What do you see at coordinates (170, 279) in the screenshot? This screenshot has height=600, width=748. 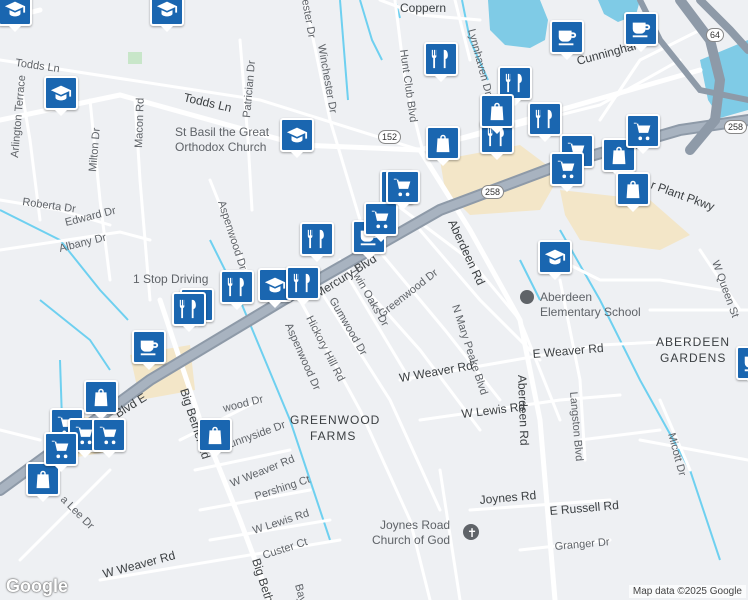 I see `poi-label-one-stop-driving: 1 Stop Driving` at bounding box center [170, 279].